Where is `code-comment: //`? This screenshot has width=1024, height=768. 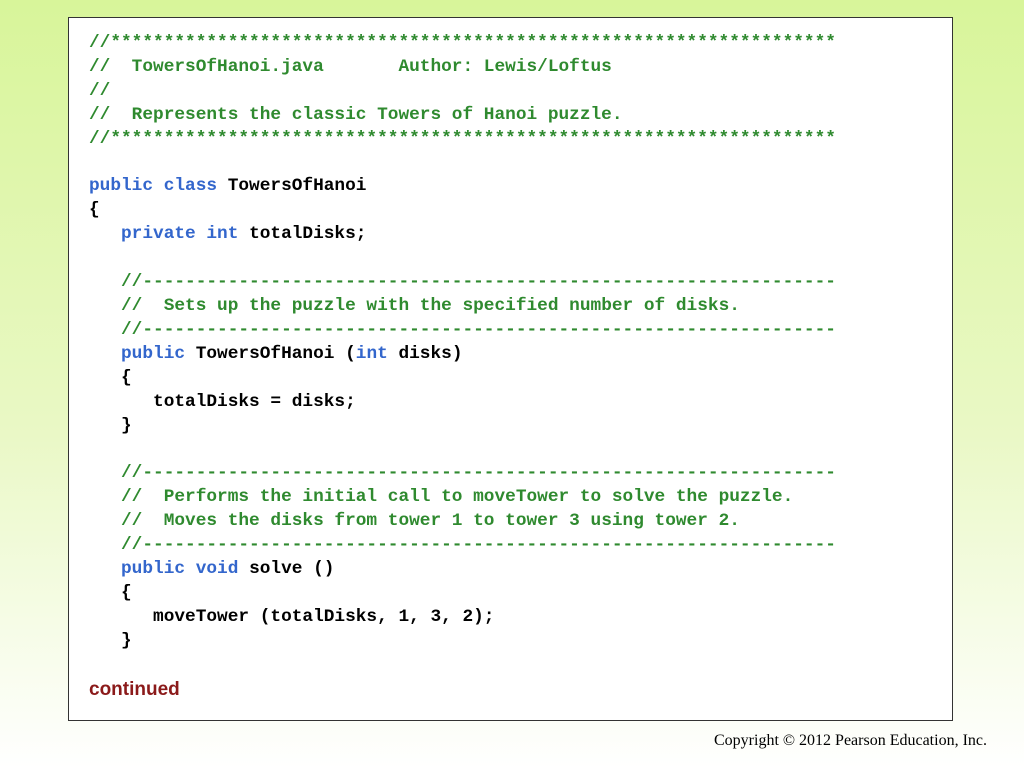
code-comment: // is located at coordinates (100, 90).